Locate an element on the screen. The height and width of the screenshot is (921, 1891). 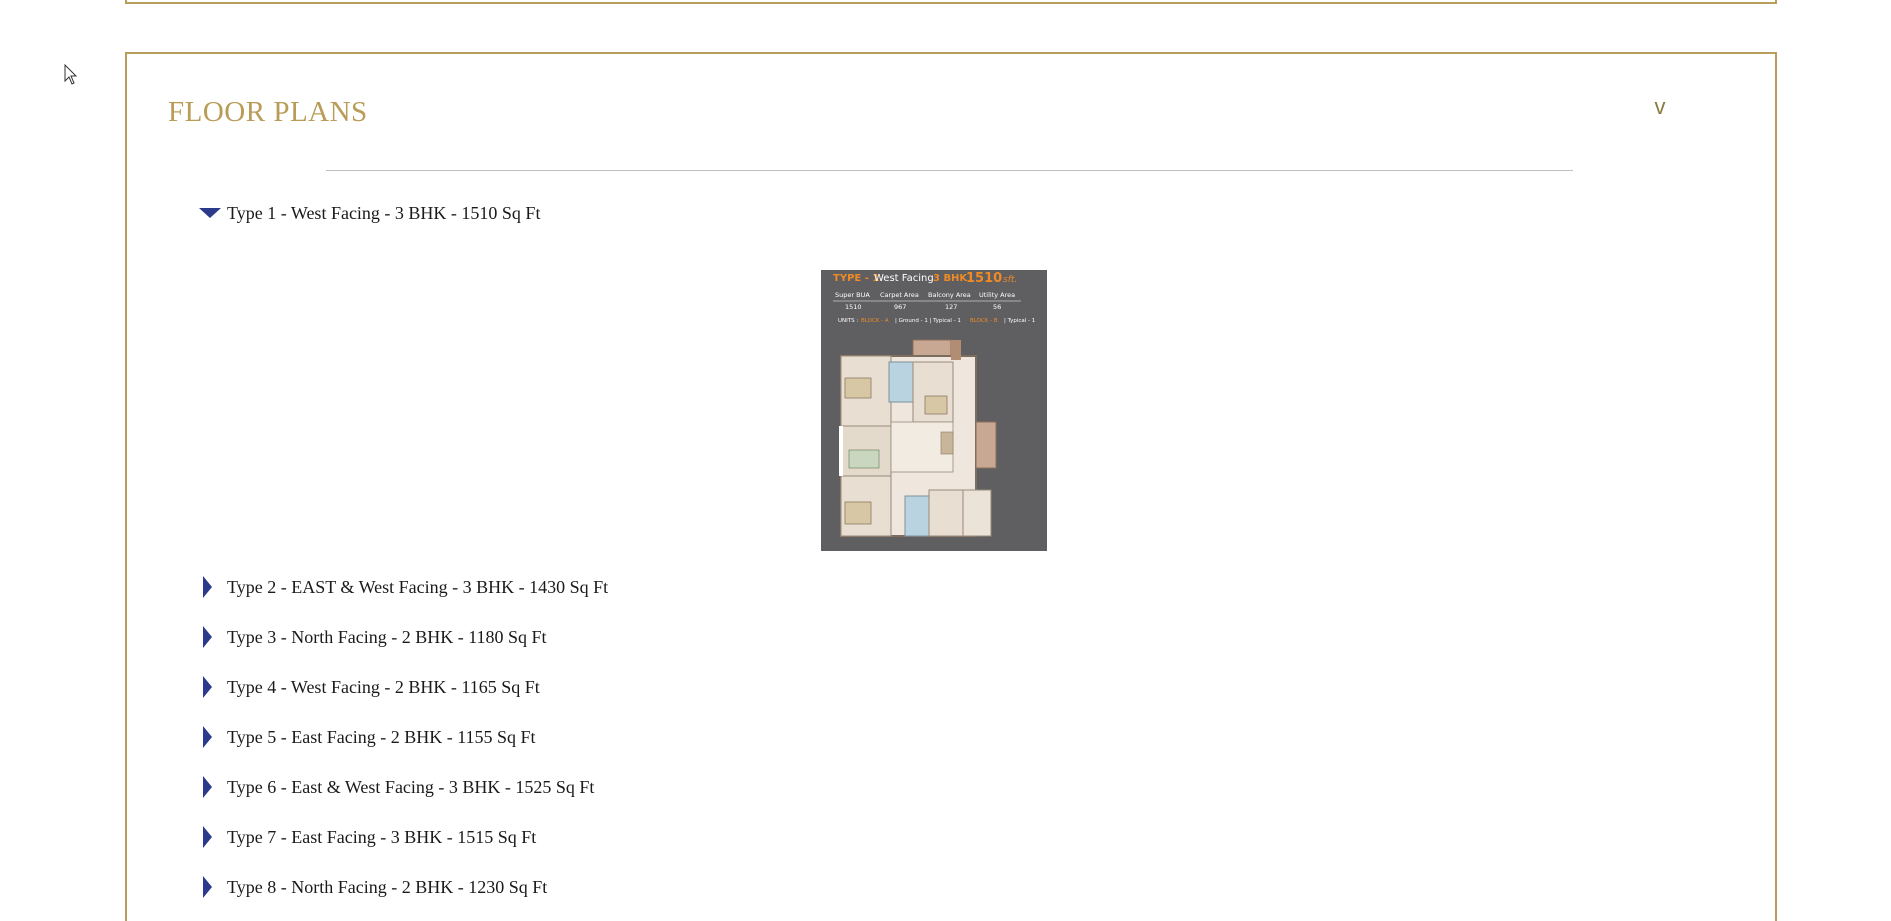
fp-facing: West Facing is located at coordinates (904, 278).